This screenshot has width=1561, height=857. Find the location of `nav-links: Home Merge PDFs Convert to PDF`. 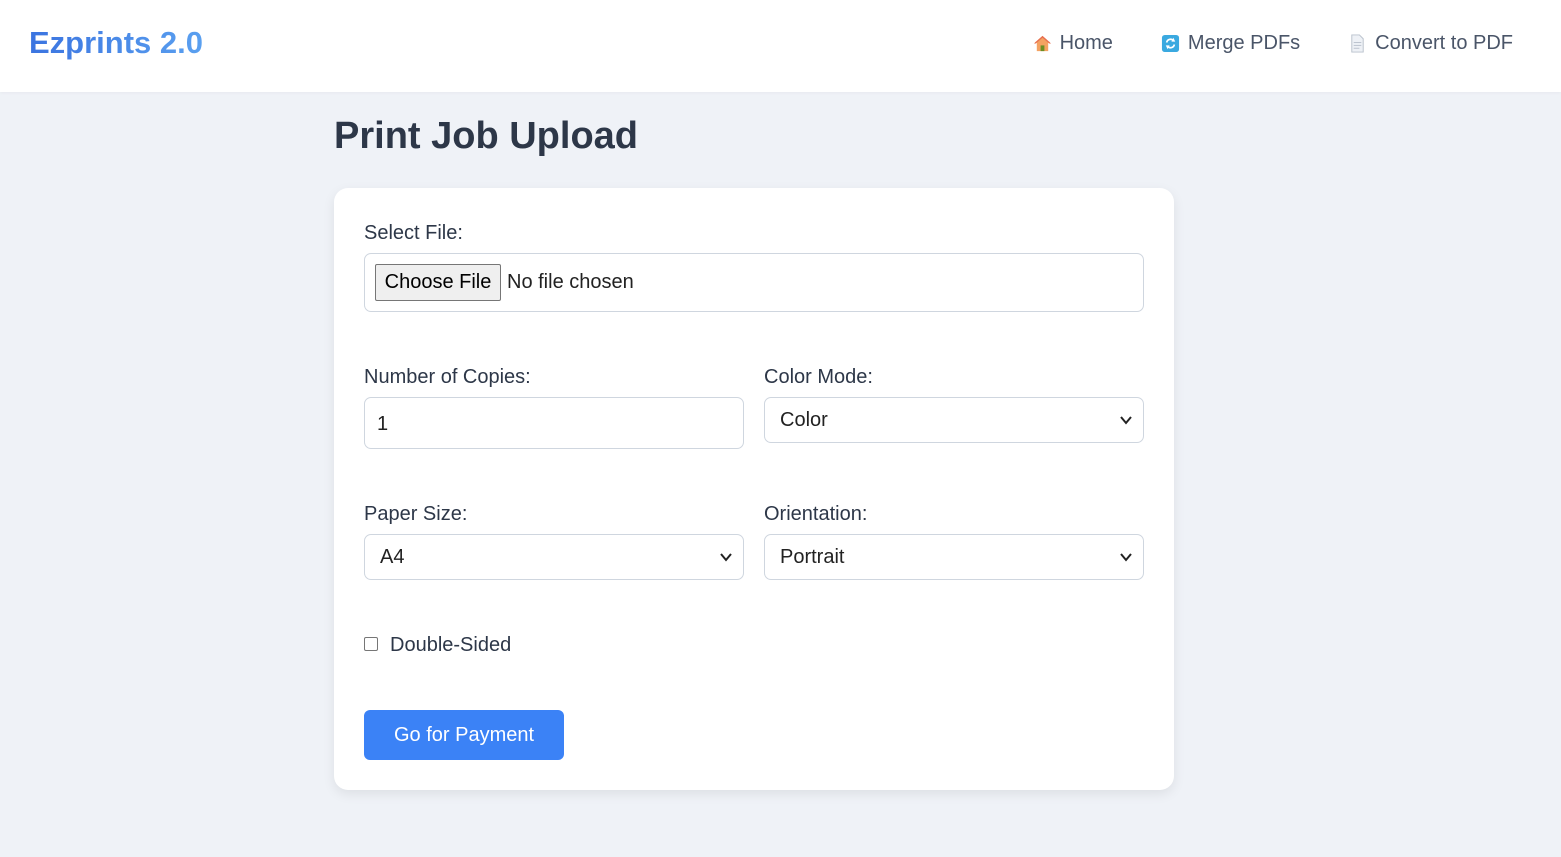

nav-links: Home Merge PDFs Convert to PDF is located at coordinates (1273, 43).